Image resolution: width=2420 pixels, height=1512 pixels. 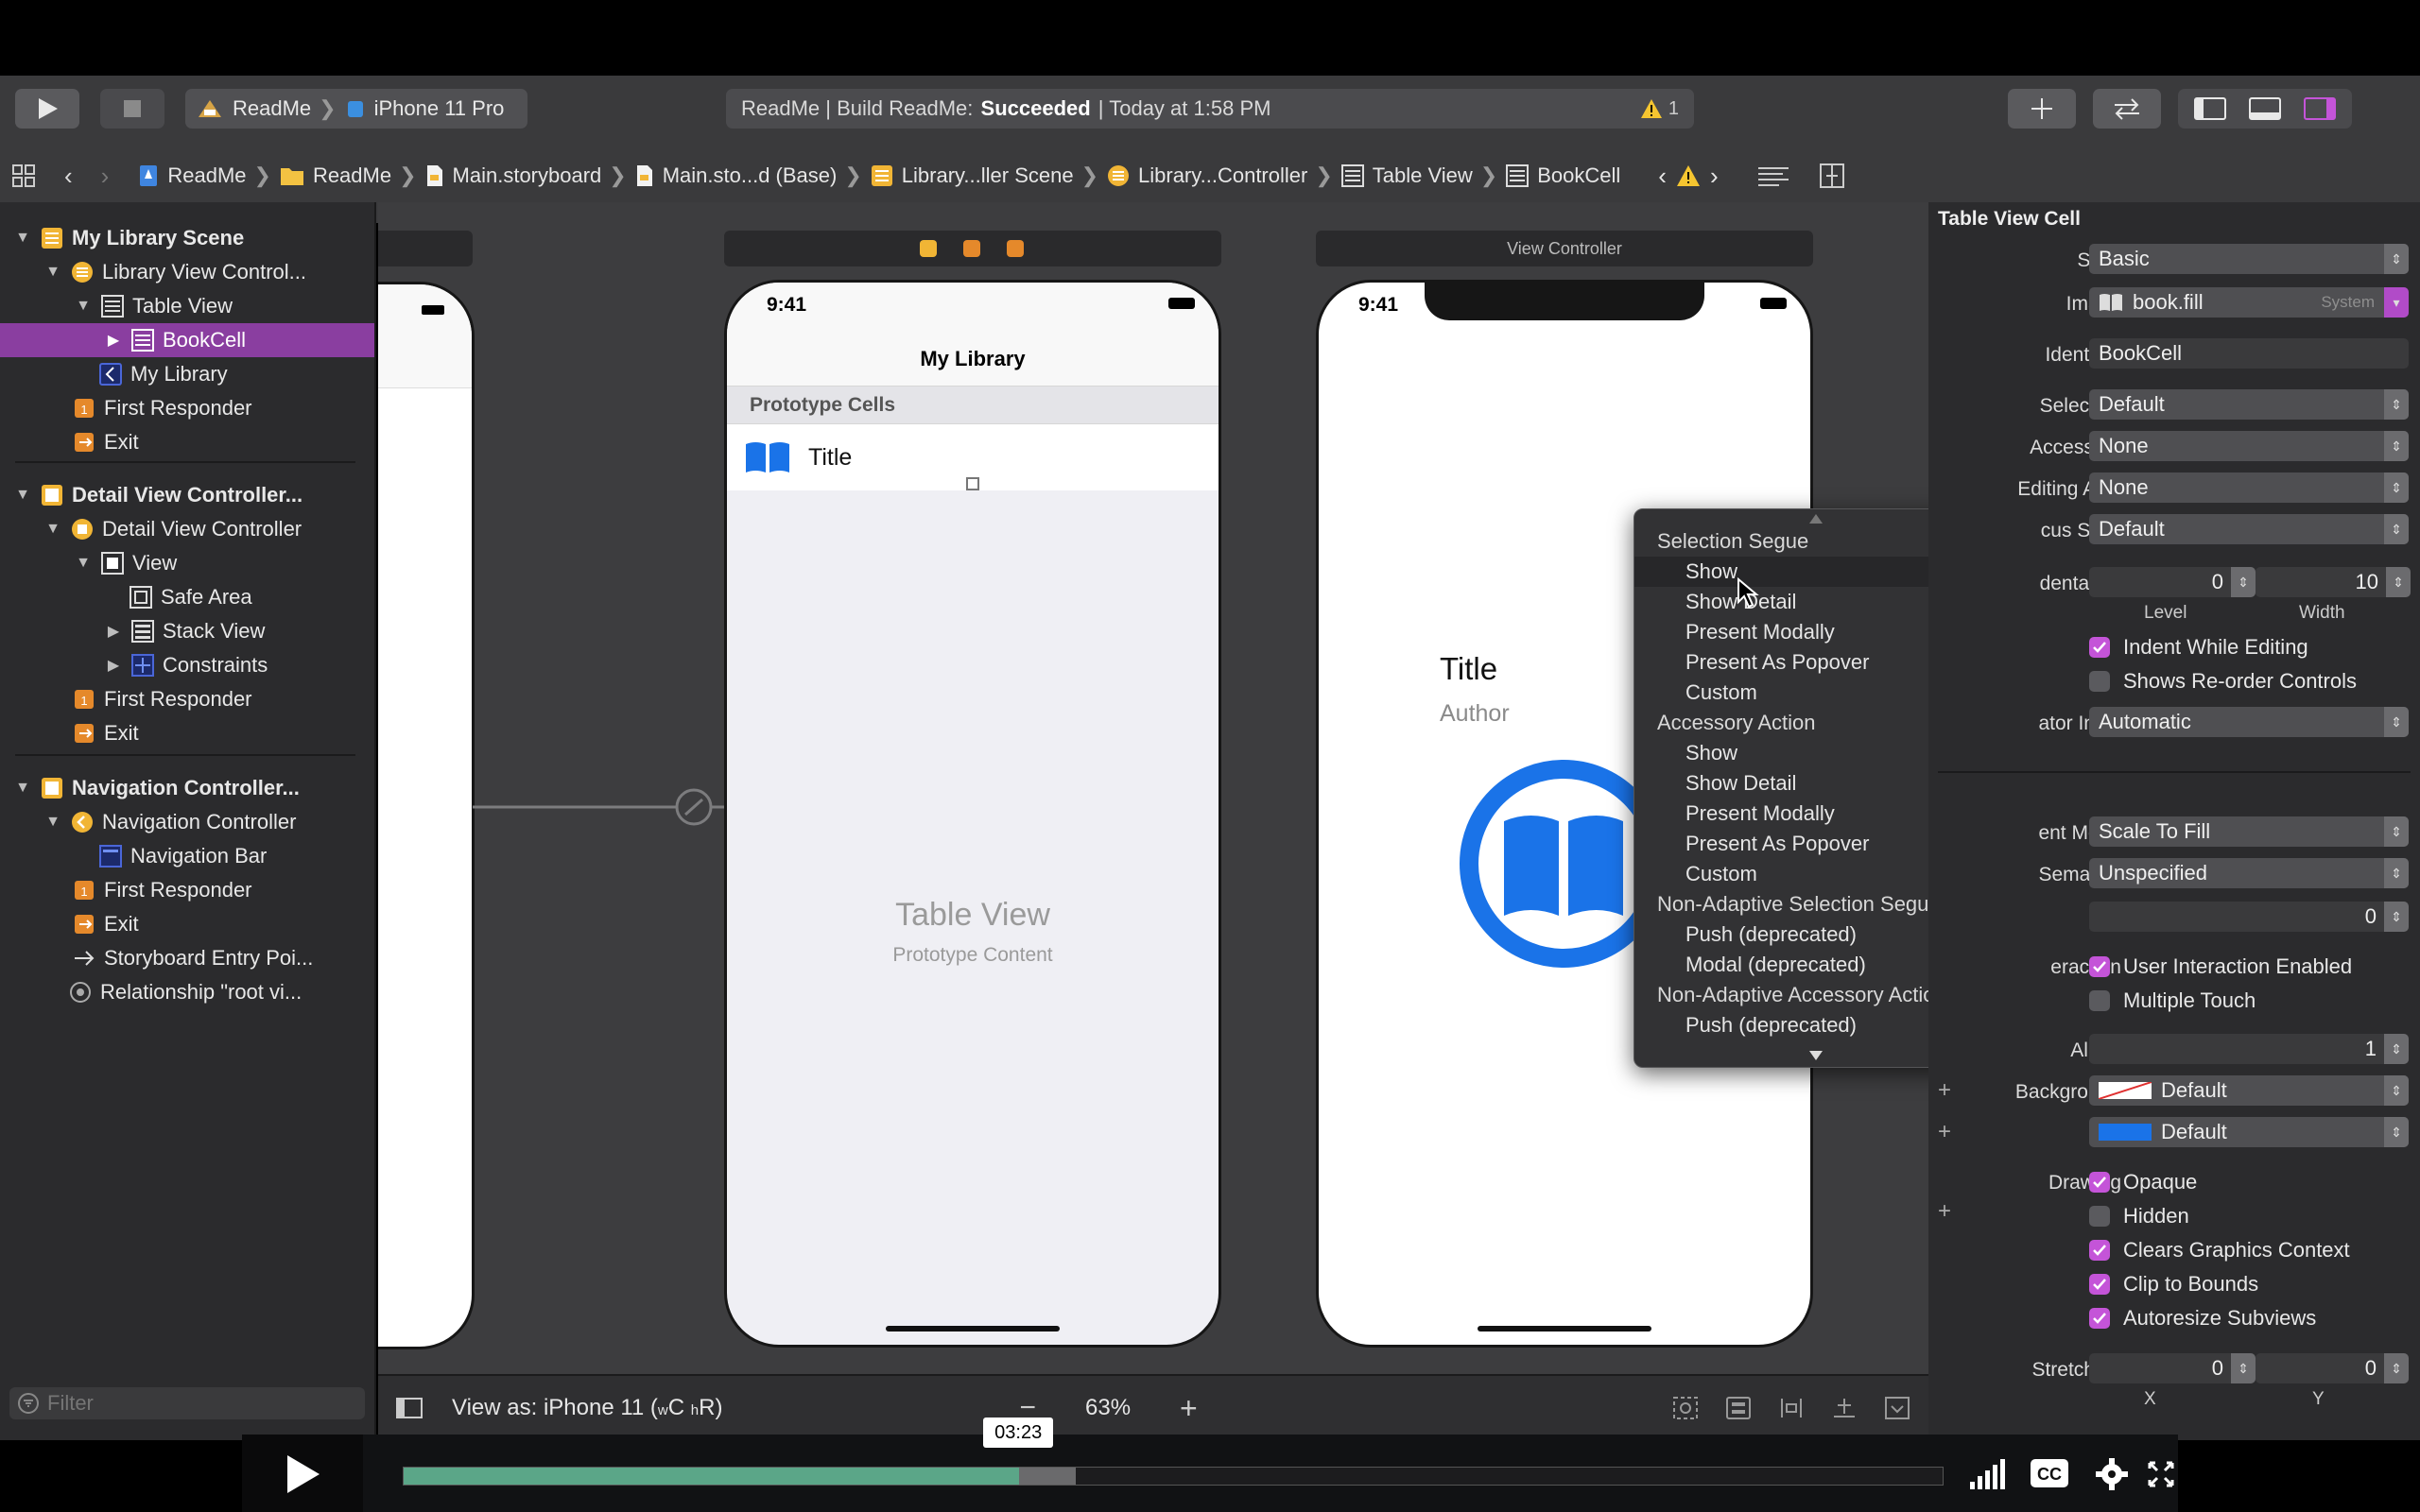 I want to click on library-button, so click(x=2042, y=109).